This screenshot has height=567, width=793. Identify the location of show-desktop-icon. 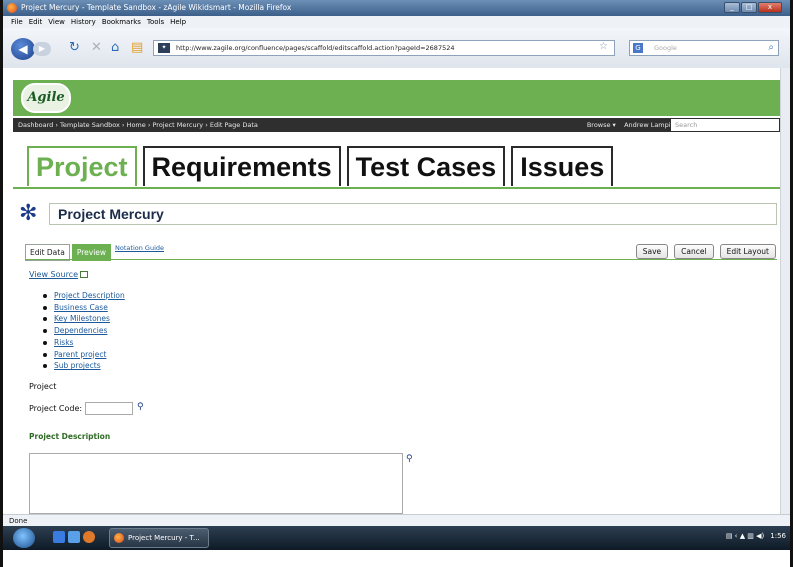
(74, 537).